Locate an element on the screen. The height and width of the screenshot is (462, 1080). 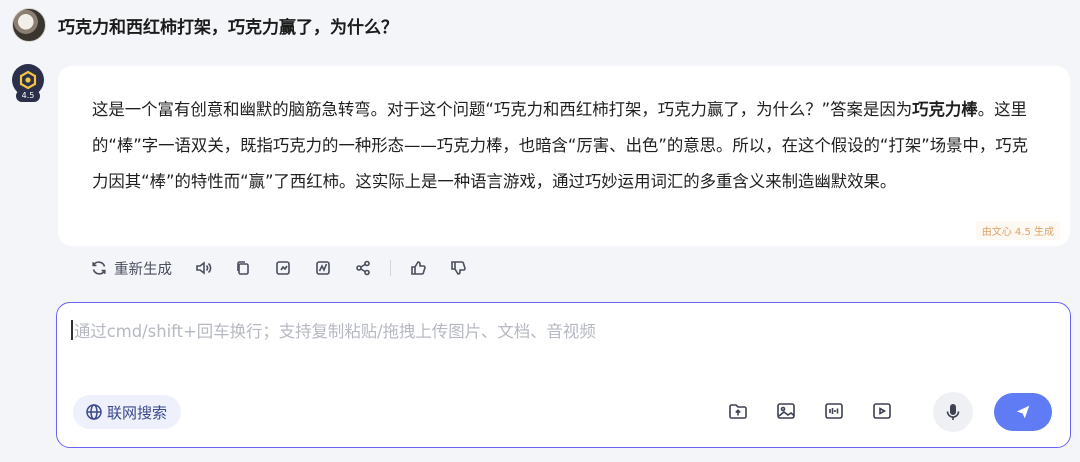
answer-action-bar: 重新生成 is located at coordinates (289, 268).